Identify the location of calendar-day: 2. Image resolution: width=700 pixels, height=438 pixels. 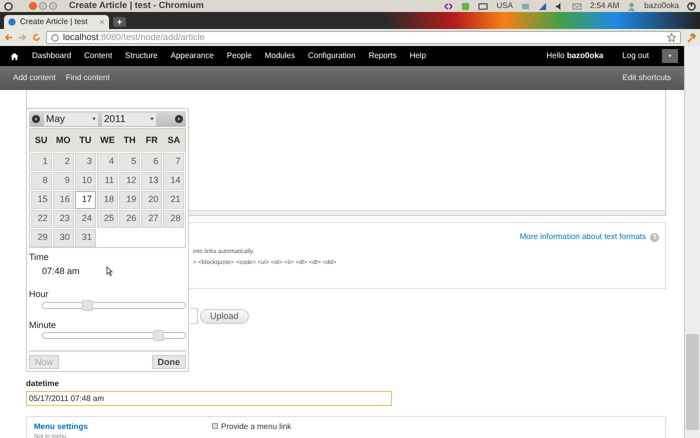
(63, 161).